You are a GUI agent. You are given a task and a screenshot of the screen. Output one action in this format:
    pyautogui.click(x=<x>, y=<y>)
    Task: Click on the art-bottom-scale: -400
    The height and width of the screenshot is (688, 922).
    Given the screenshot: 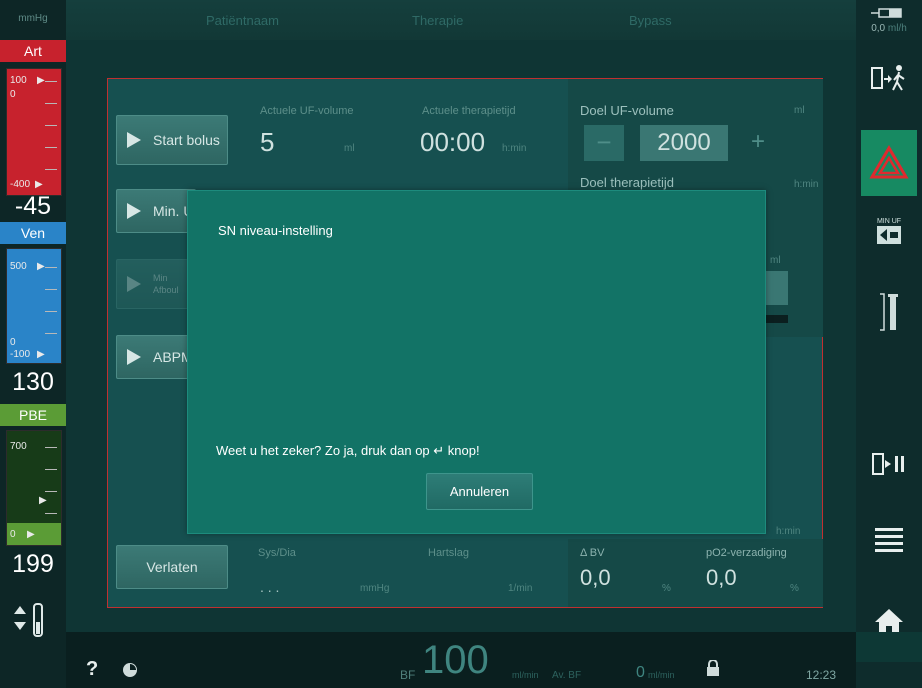 What is the action you would take?
    pyautogui.click(x=20, y=184)
    